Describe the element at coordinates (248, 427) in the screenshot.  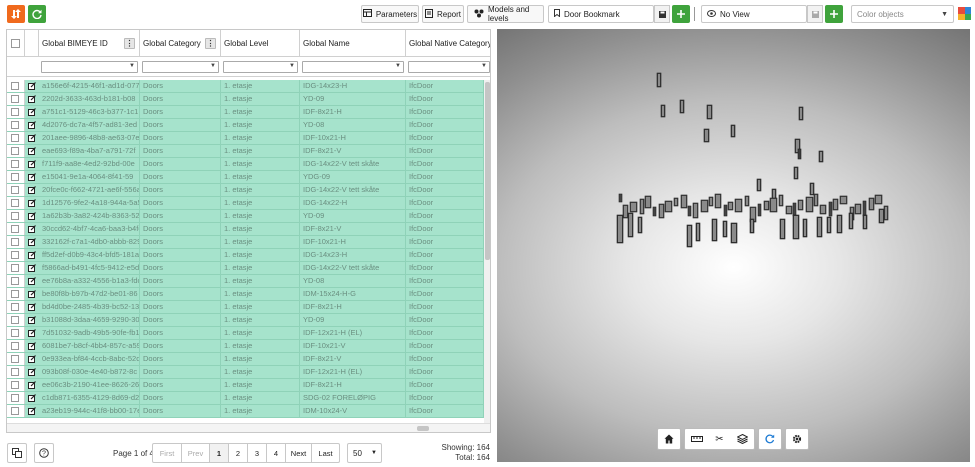
I see `horizontal-scrollbar` at that location.